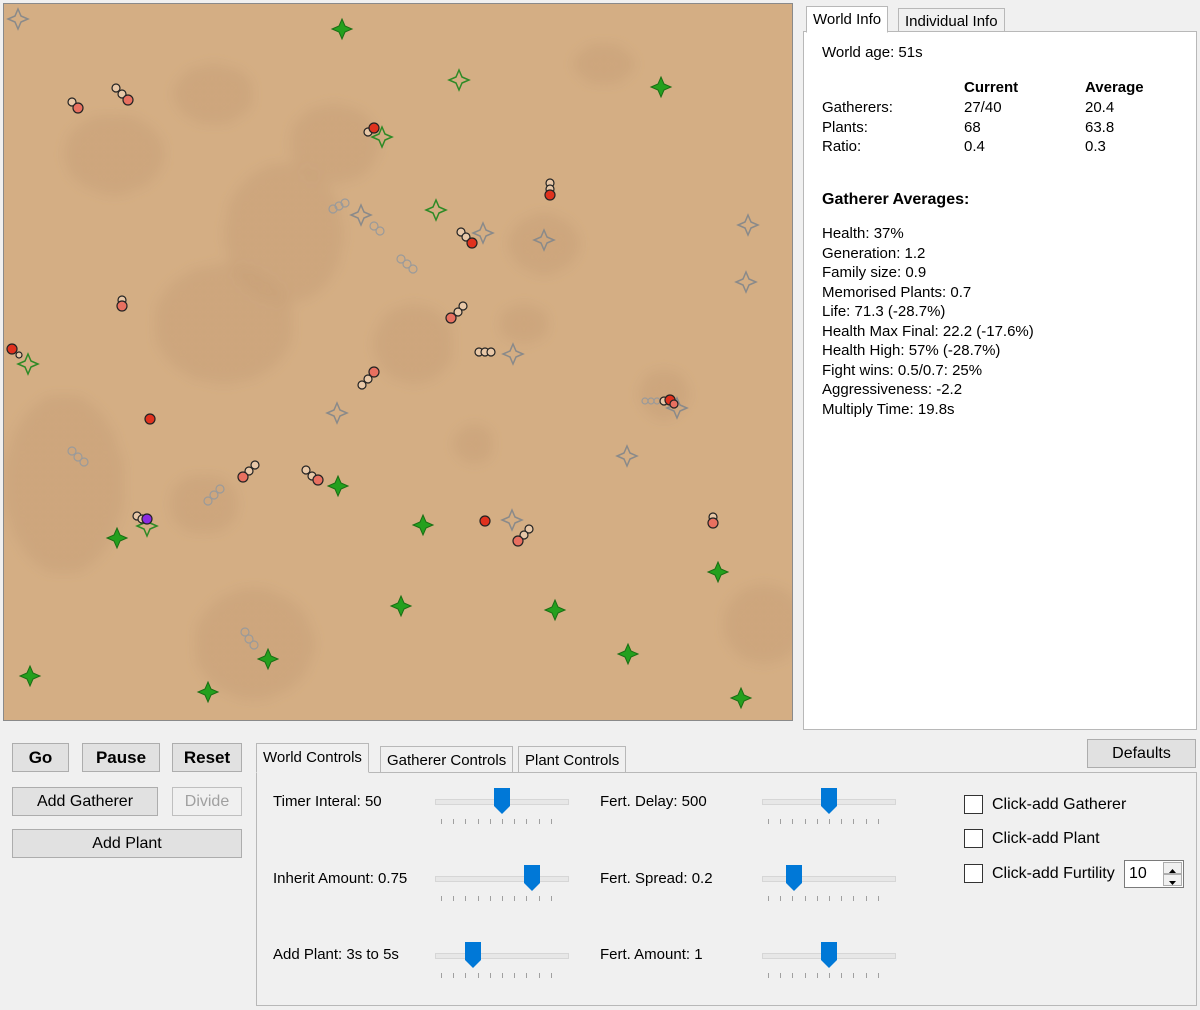 Image resolution: width=1200 pixels, height=1010 pixels. I want to click on avg-health: Health: 37%, so click(863, 233).